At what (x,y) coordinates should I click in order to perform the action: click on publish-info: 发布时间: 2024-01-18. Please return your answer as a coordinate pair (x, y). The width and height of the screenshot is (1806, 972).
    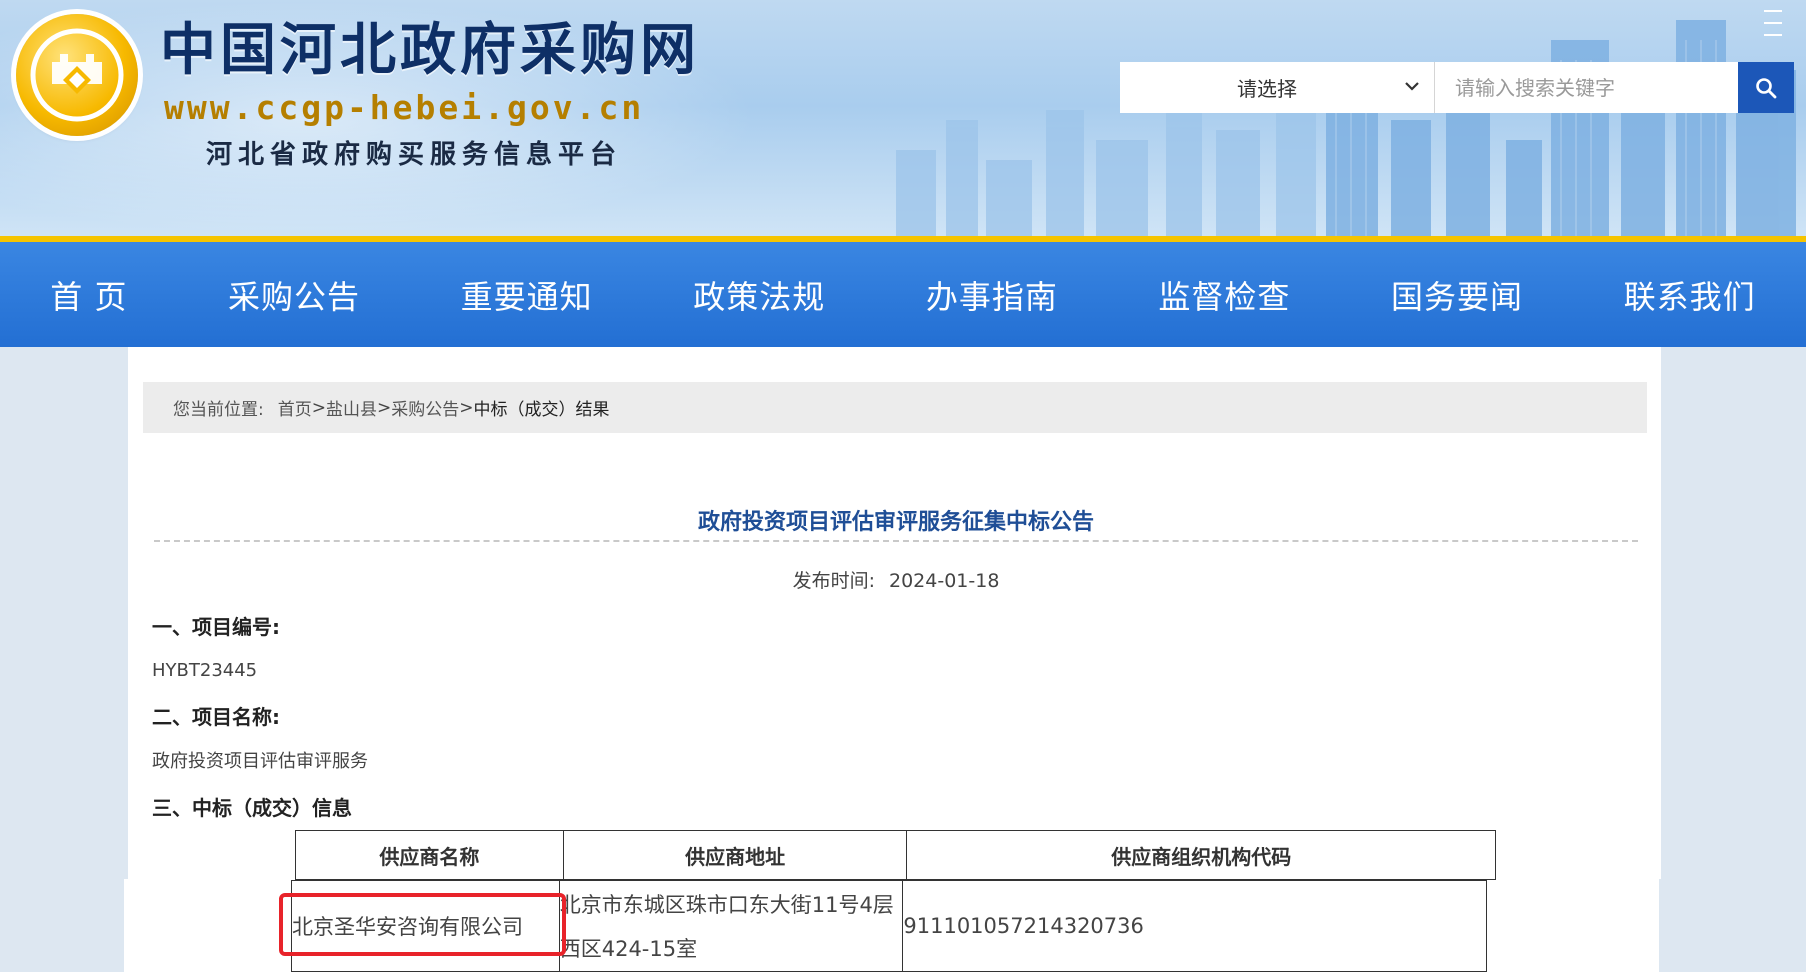
    Looking at the image, I should click on (896, 581).